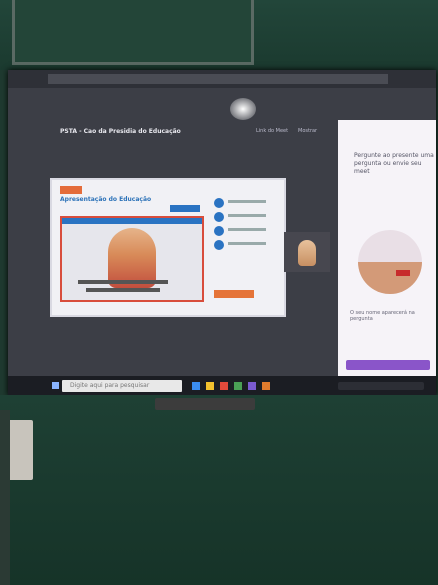  I want to click on browser-top-bar, so click(222, 79).